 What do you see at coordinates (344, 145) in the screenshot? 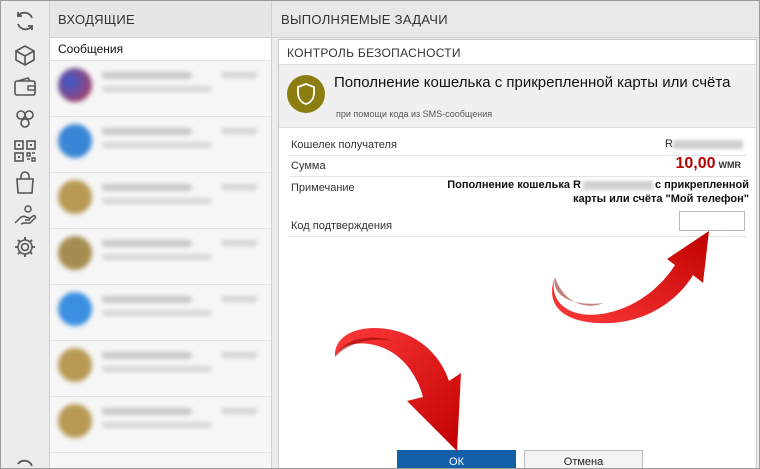
I see `recipient-label: Кошелек получателя` at bounding box center [344, 145].